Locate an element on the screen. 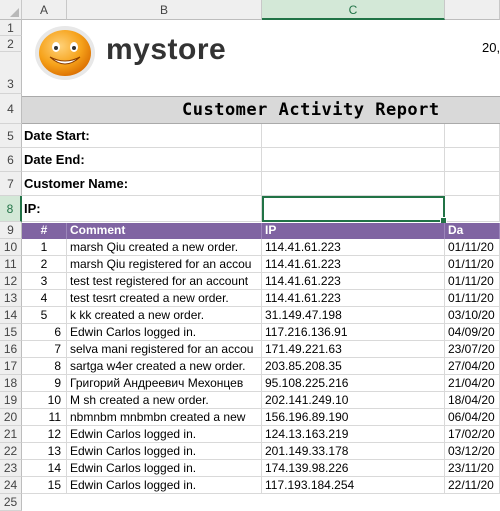  row-header-13: 13 is located at coordinates (11, 298).